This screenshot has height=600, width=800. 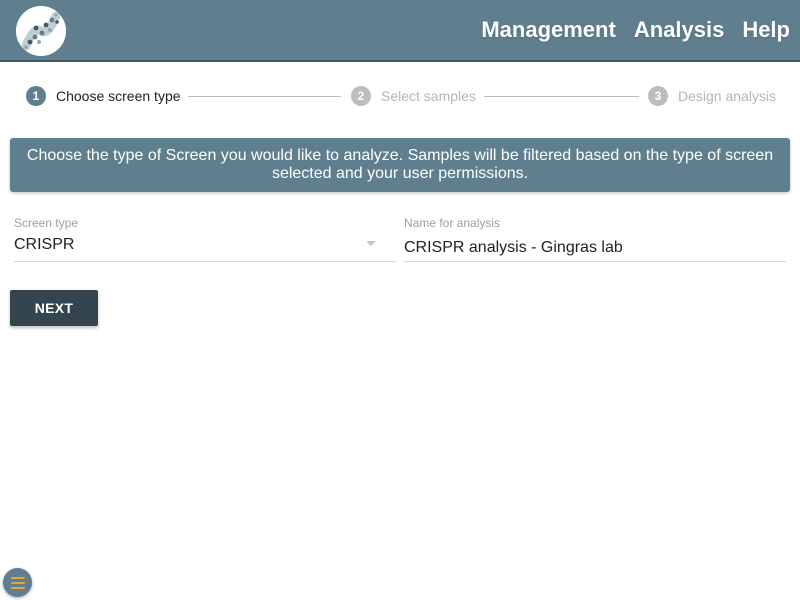 What do you see at coordinates (54, 308) in the screenshot?
I see `next-button: NEXT` at bounding box center [54, 308].